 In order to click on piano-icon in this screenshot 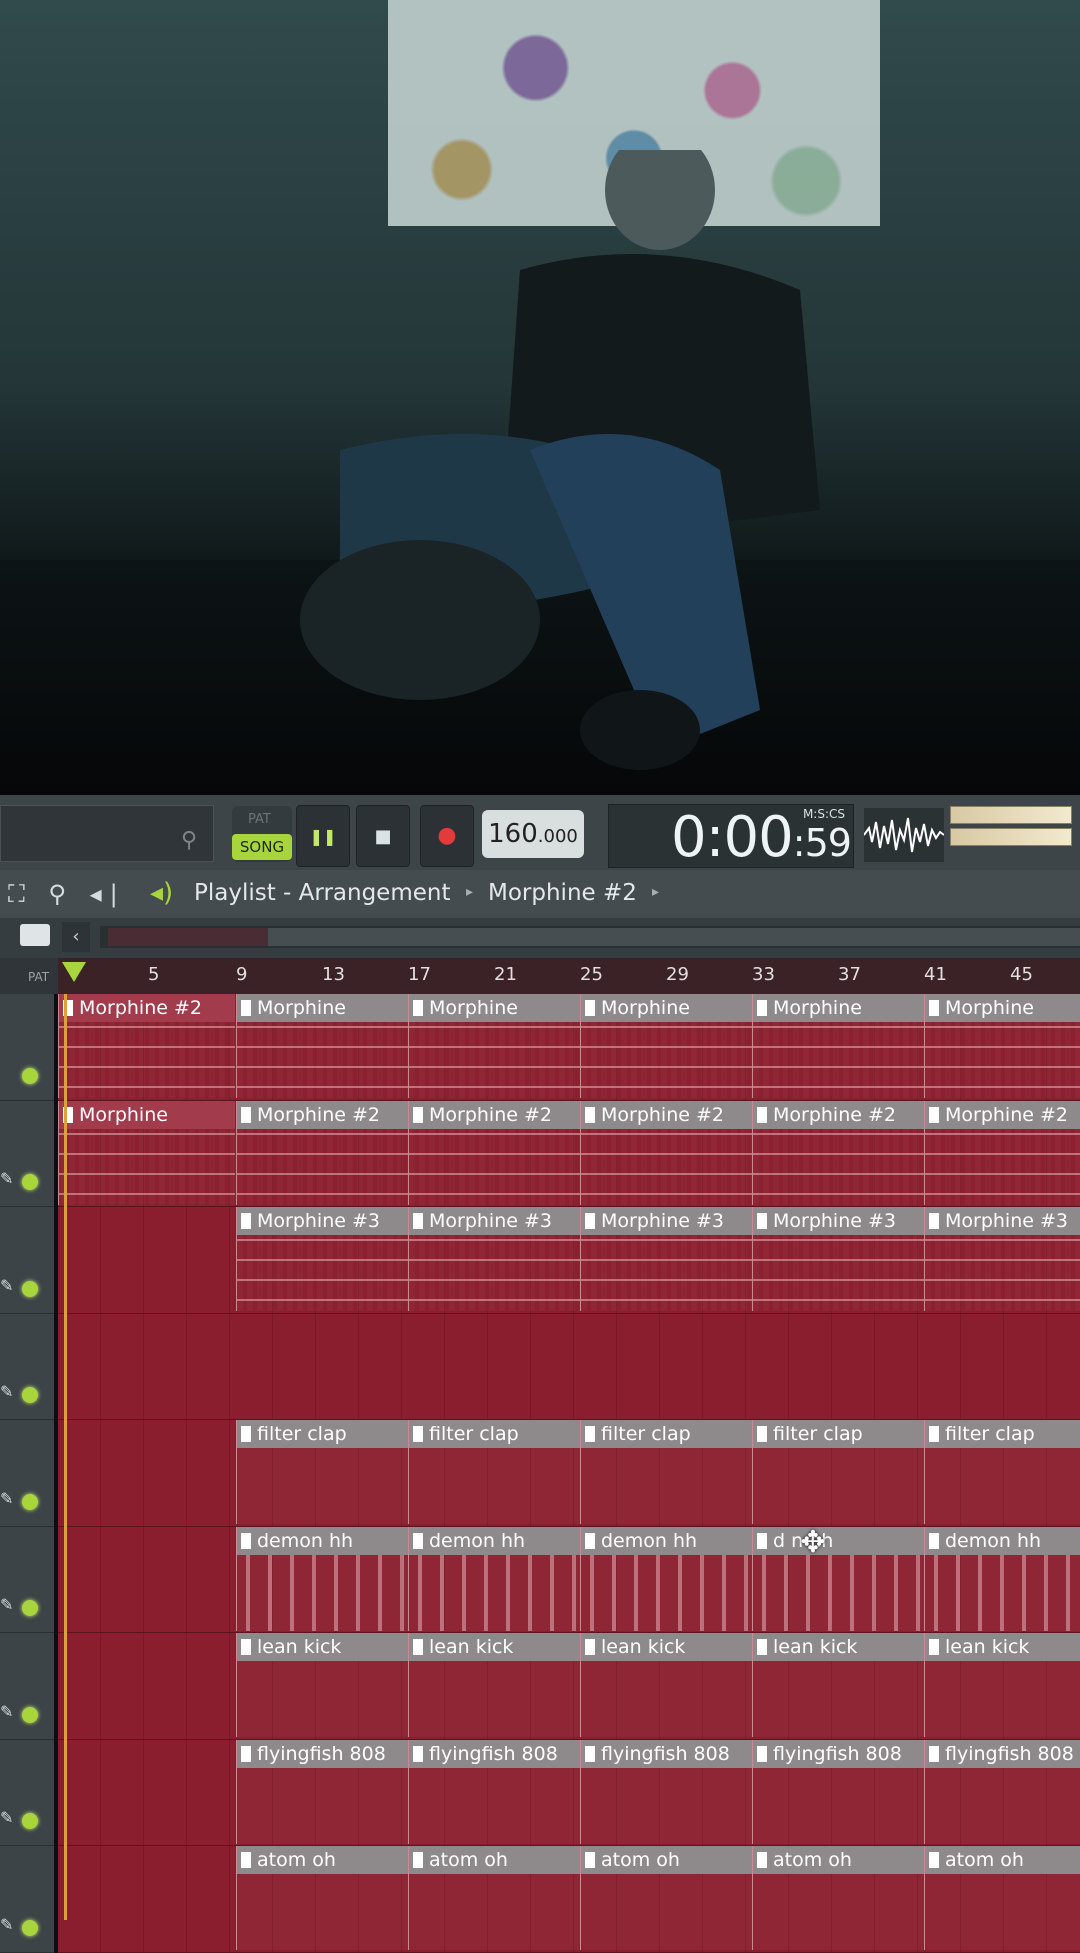, I will do `click(35, 935)`.